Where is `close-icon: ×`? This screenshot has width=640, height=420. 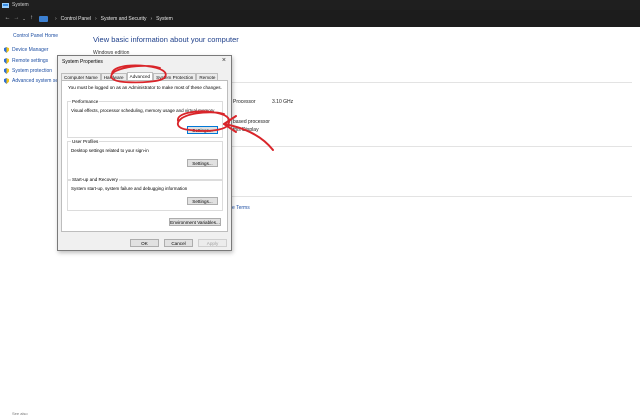 close-icon: × is located at coordinates (224, 60).